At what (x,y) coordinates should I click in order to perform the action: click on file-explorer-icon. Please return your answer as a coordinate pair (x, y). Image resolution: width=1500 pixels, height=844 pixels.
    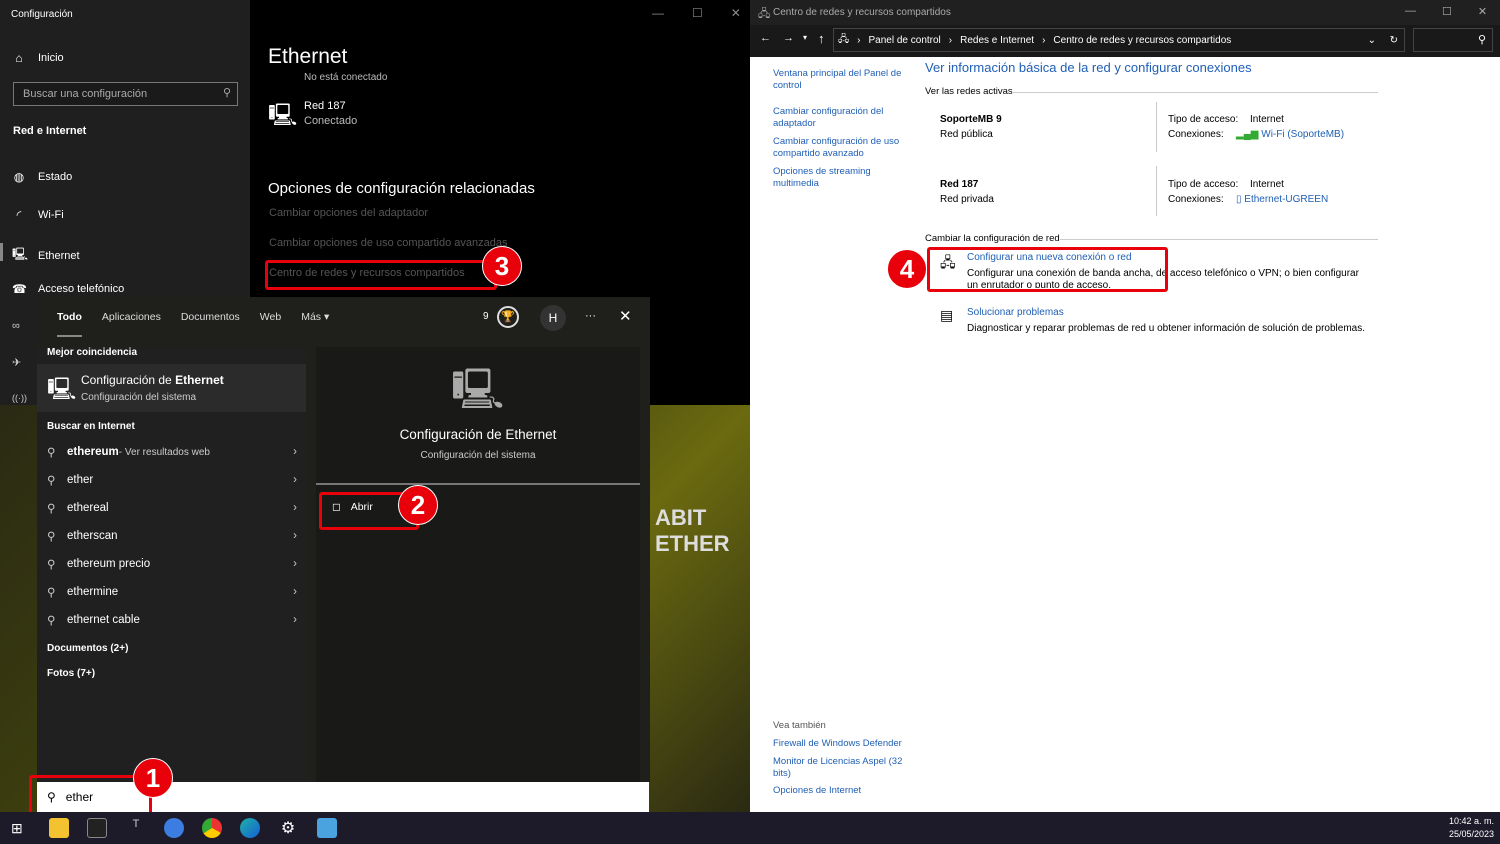
    Looking at the image, I should click on (59, 828).